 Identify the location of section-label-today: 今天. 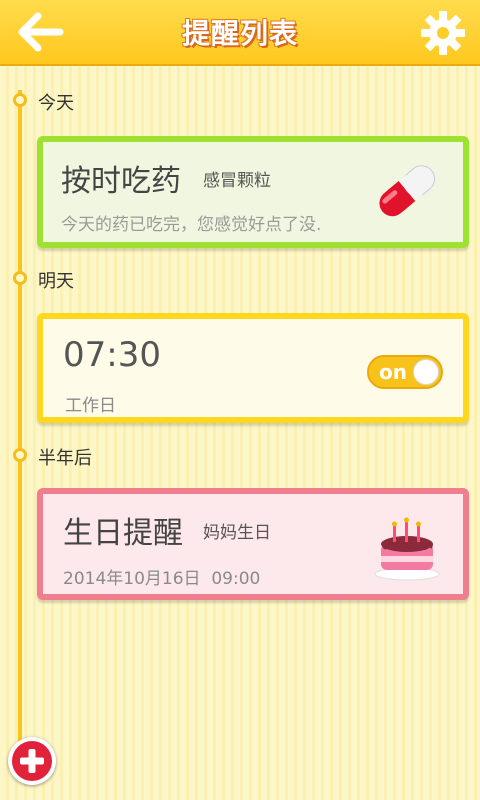
(56, 103).